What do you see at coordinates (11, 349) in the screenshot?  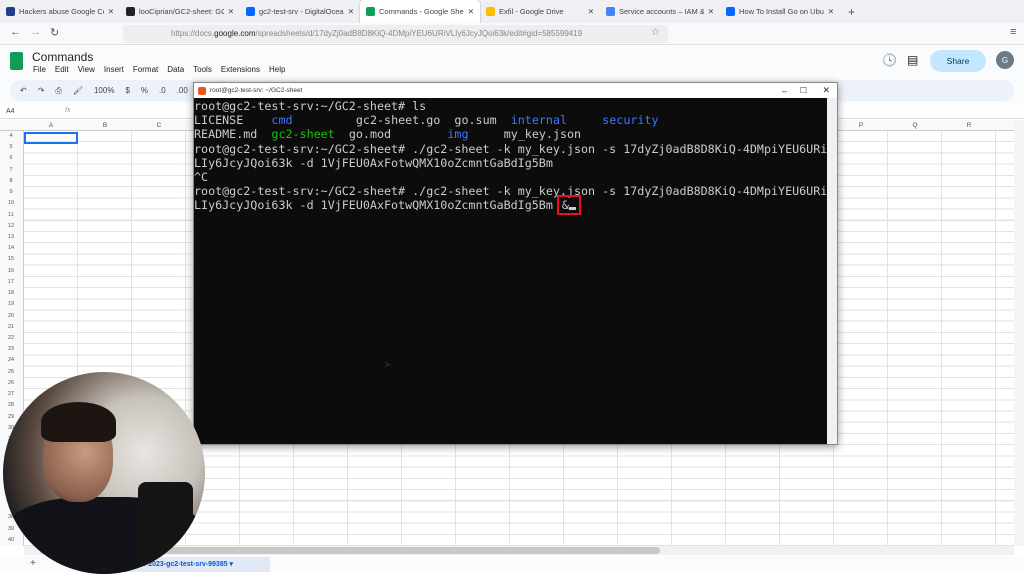 I see `row-header: 23` at bounding box center [11, 349].